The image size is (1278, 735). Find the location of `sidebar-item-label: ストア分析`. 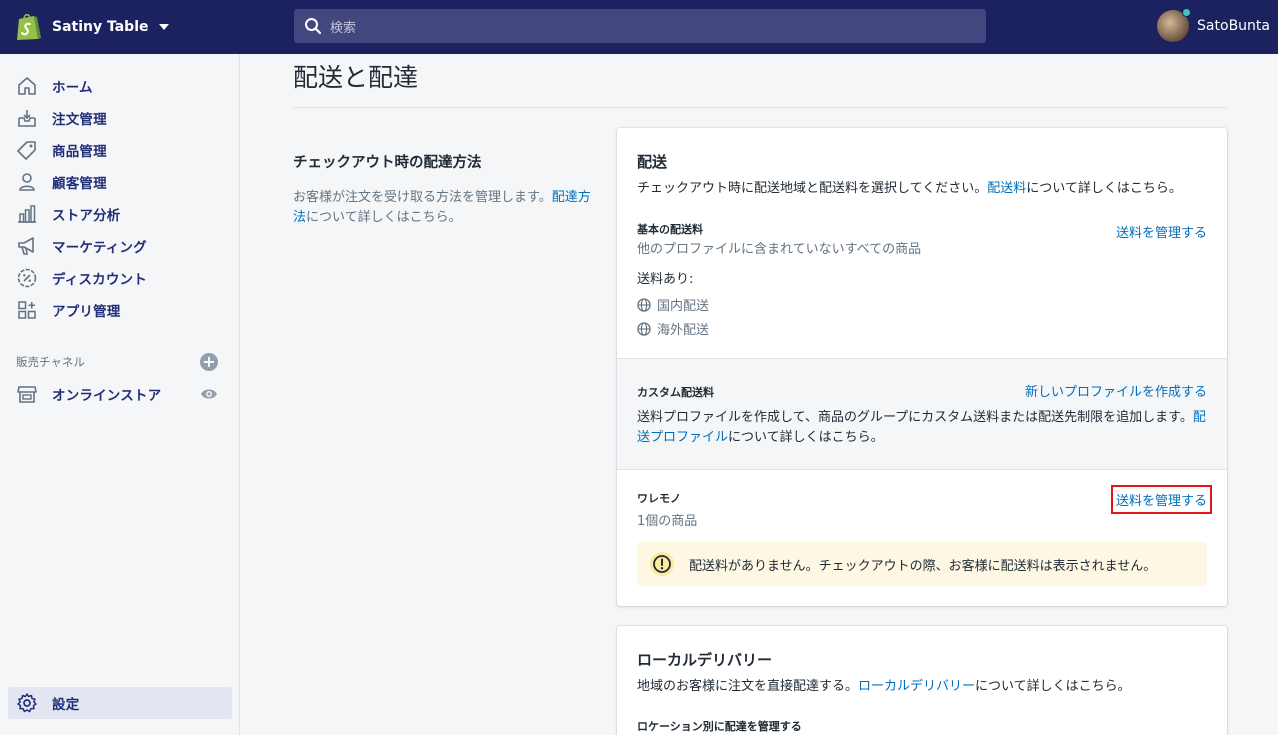

sidebar-item-label: ストア分析 is located at coordinates (86, 216).